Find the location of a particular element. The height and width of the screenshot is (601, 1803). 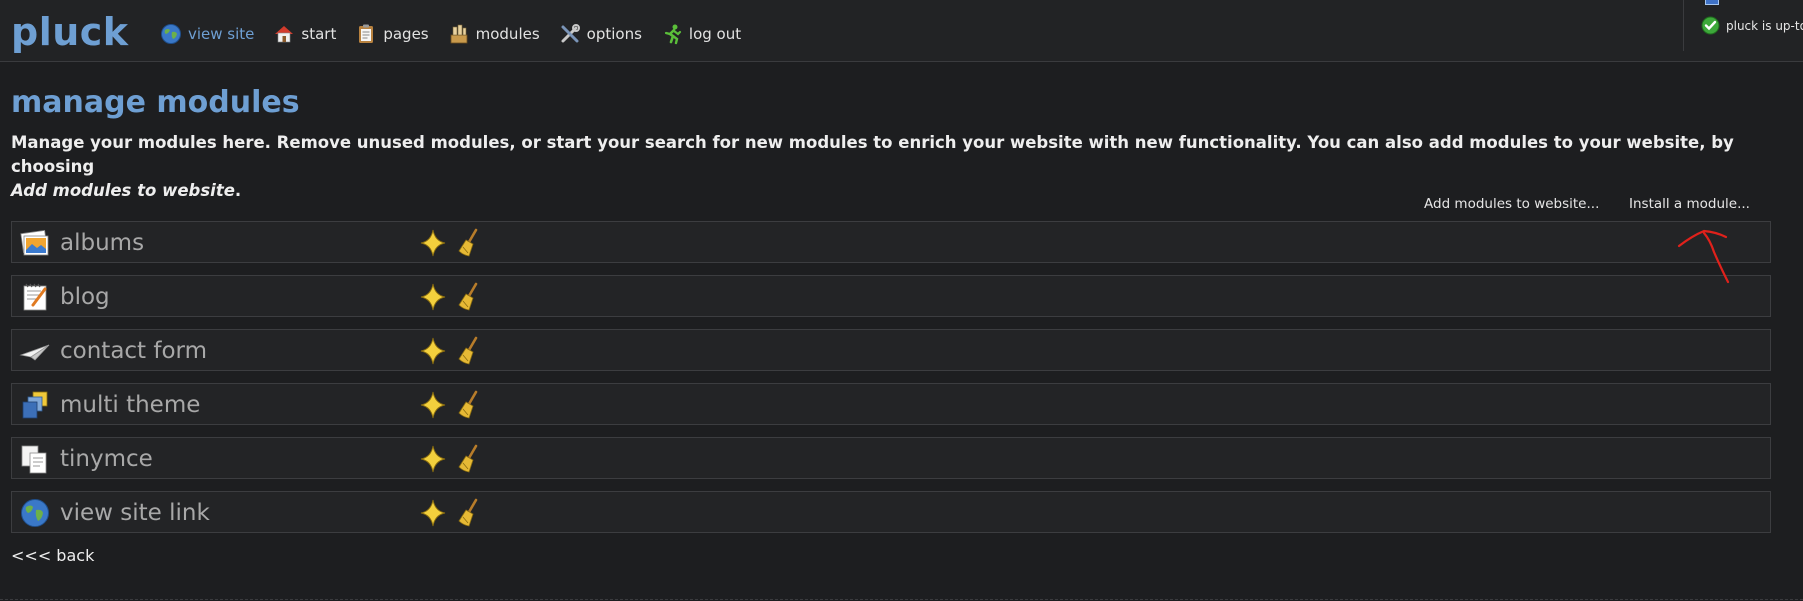

clipboard-icon is located at coordinates (366, 33).